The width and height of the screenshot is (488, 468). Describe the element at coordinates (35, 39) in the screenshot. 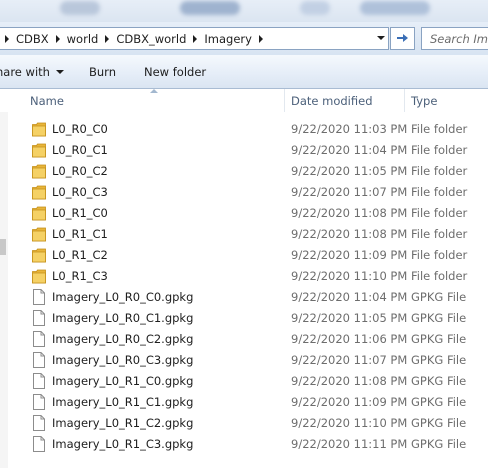

I see `breadcrumb-item: CDBX` at that location.